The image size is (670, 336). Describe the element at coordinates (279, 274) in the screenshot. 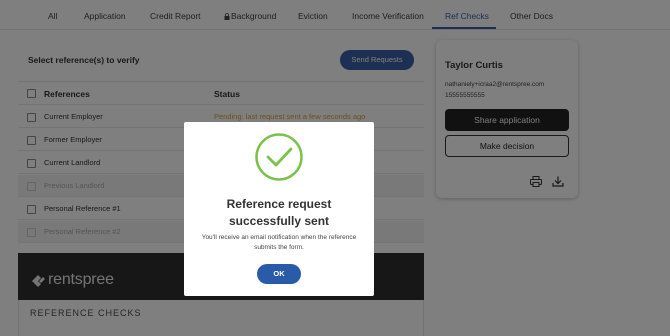

I see `ok-button: OK` at that location.